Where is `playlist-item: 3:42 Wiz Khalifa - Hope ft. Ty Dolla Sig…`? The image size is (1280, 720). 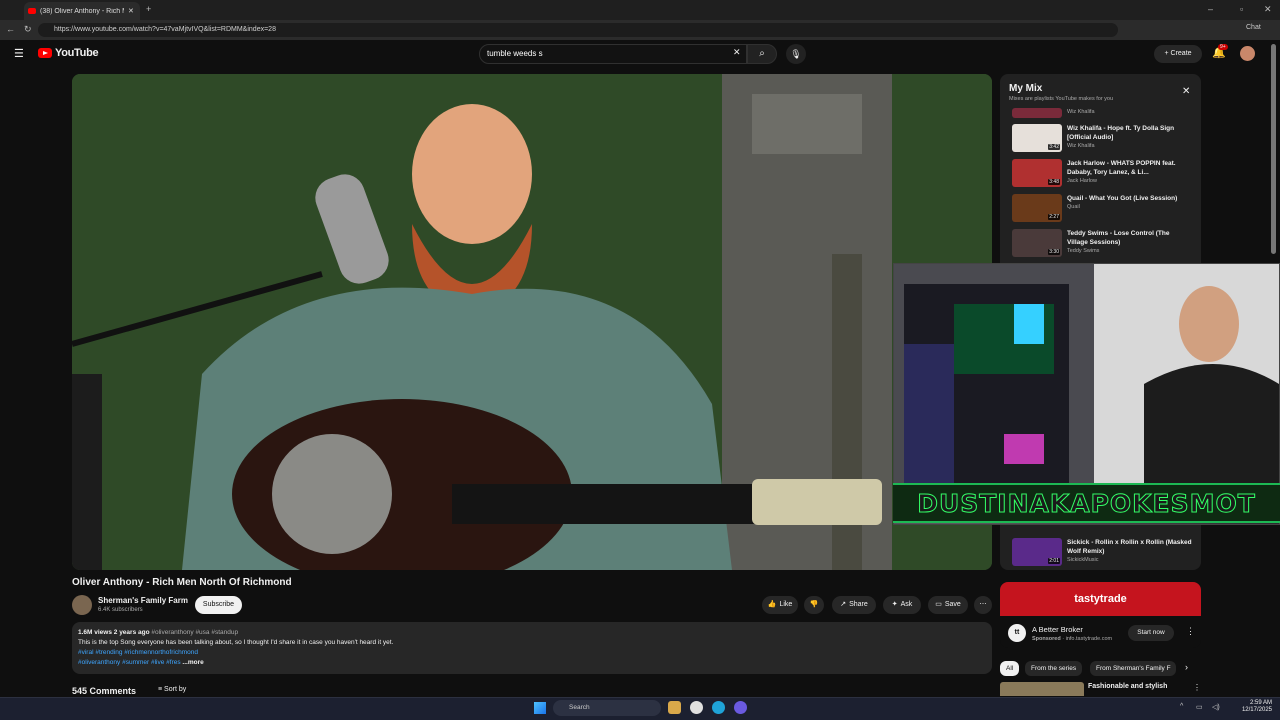 playlist-item: 3:42 Wiz Khalifa - Hope ft. Ty Dolla Sig… is located at coordinates (1102, 141).